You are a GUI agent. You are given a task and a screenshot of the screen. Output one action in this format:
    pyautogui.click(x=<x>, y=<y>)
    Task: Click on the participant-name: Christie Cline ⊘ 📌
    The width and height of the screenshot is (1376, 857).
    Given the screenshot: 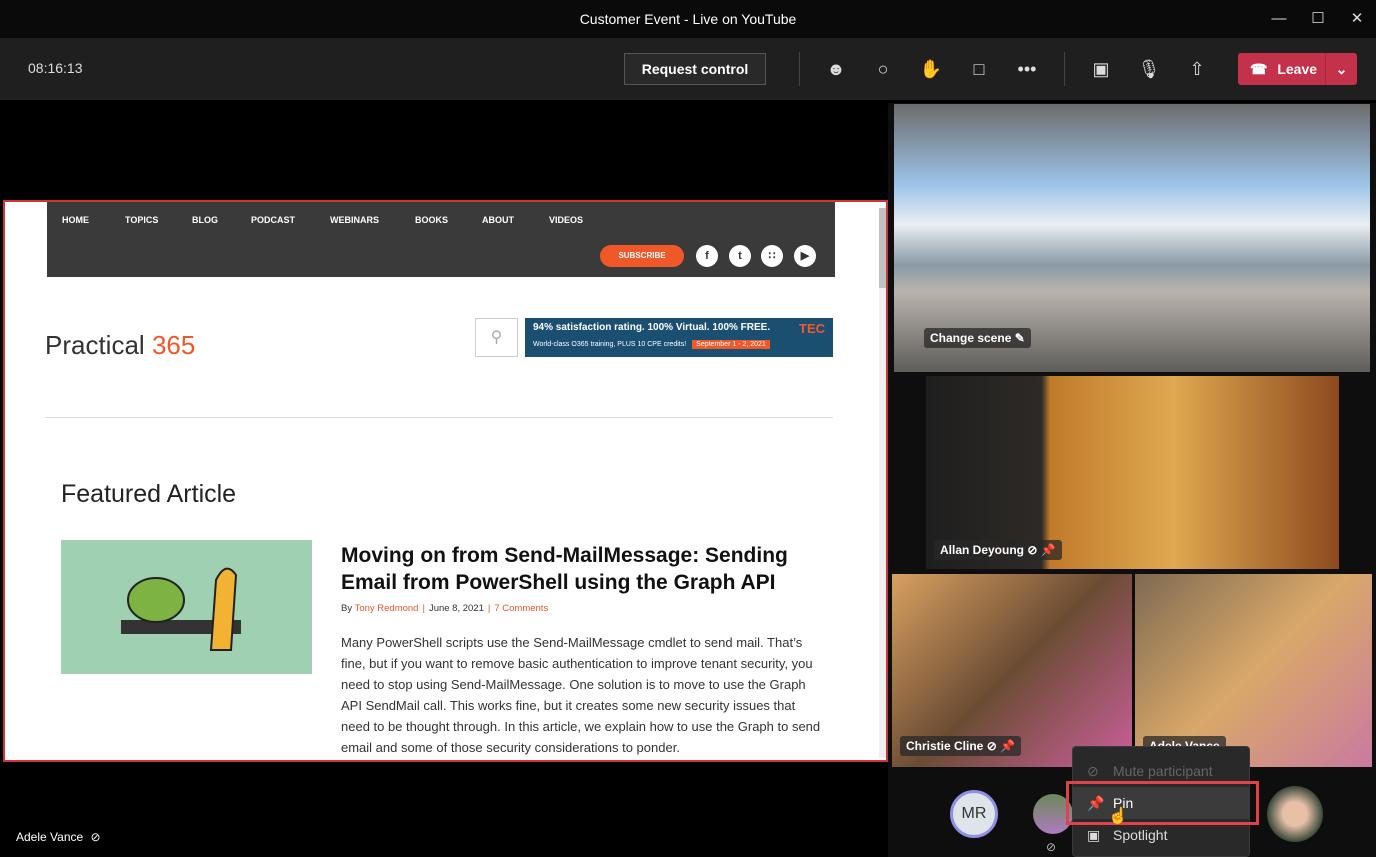 What is the action you would take?
    pyautogui.click(x=961, y=746)
    